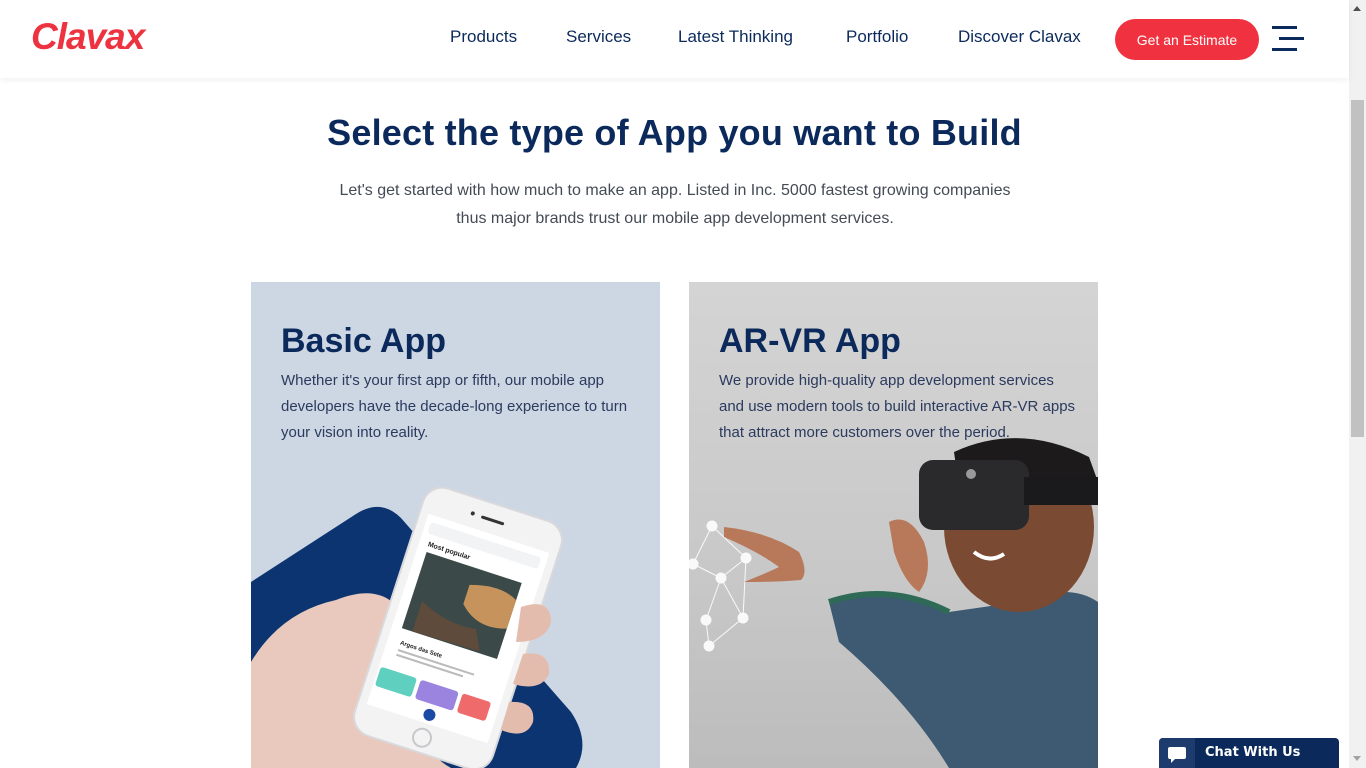  I want to click on chat-label: Chat With Us, so click(1253, 752).